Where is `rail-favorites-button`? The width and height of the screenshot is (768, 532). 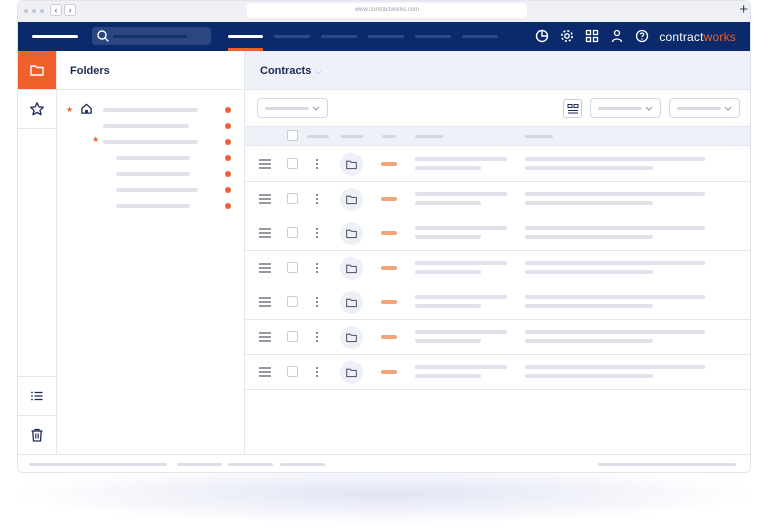
rail-favorites-button is located at coordinates (37, 109).